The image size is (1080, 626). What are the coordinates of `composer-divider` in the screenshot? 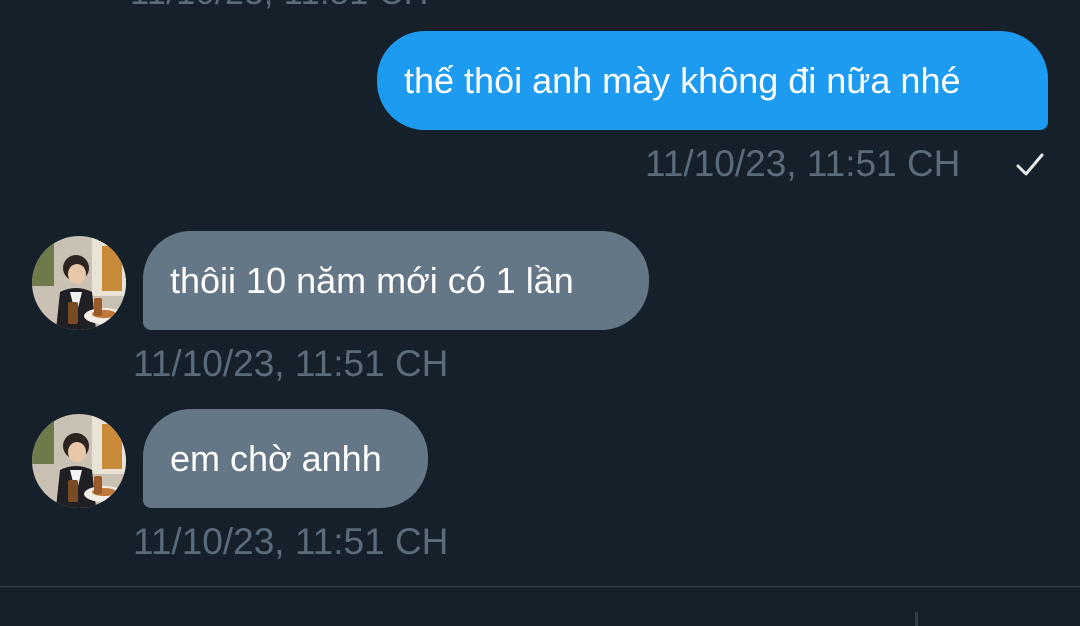 It's located at (540, 586).